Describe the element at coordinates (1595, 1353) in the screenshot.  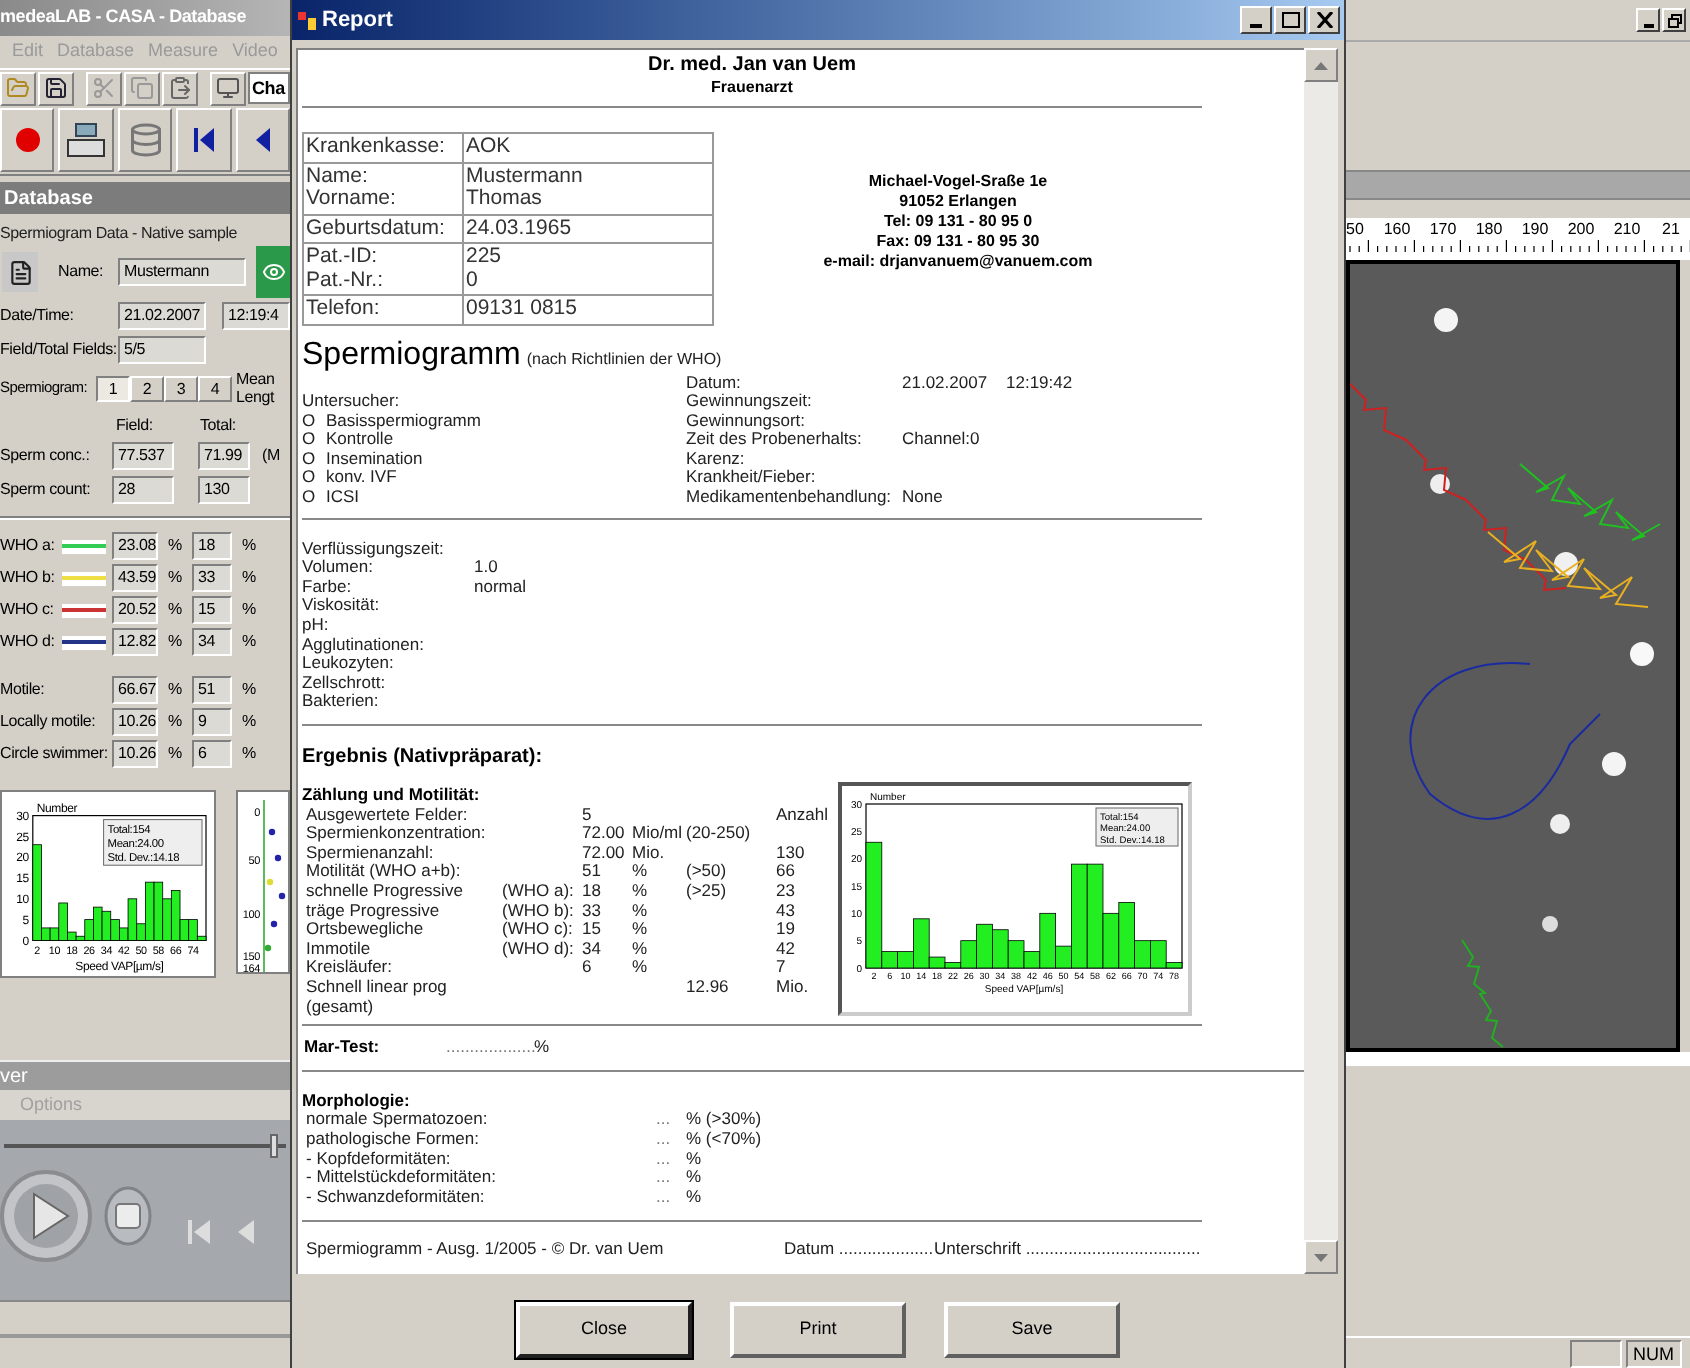
I see `status-panel` at that location.